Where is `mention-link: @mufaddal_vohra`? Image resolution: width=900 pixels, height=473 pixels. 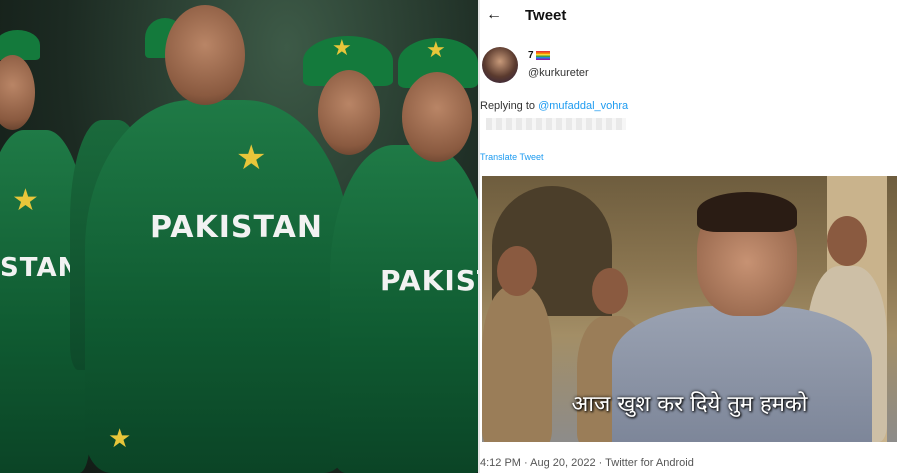 mention-link: @mufaddal_vohra is located at coordinates (583, 106).